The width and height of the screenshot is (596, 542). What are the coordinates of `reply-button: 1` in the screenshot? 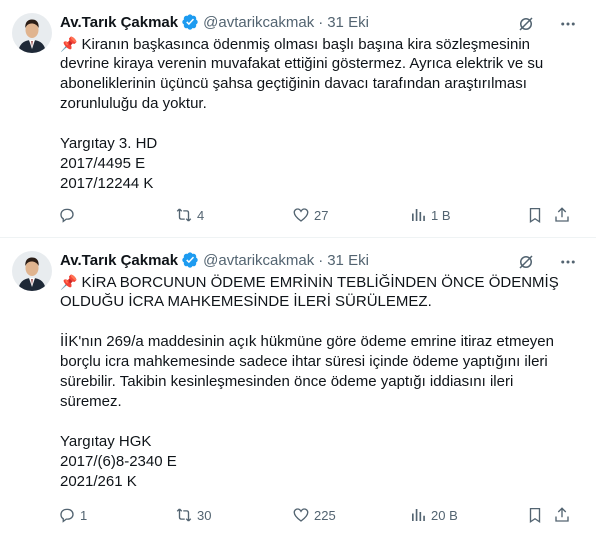 It's located at (72, 515).